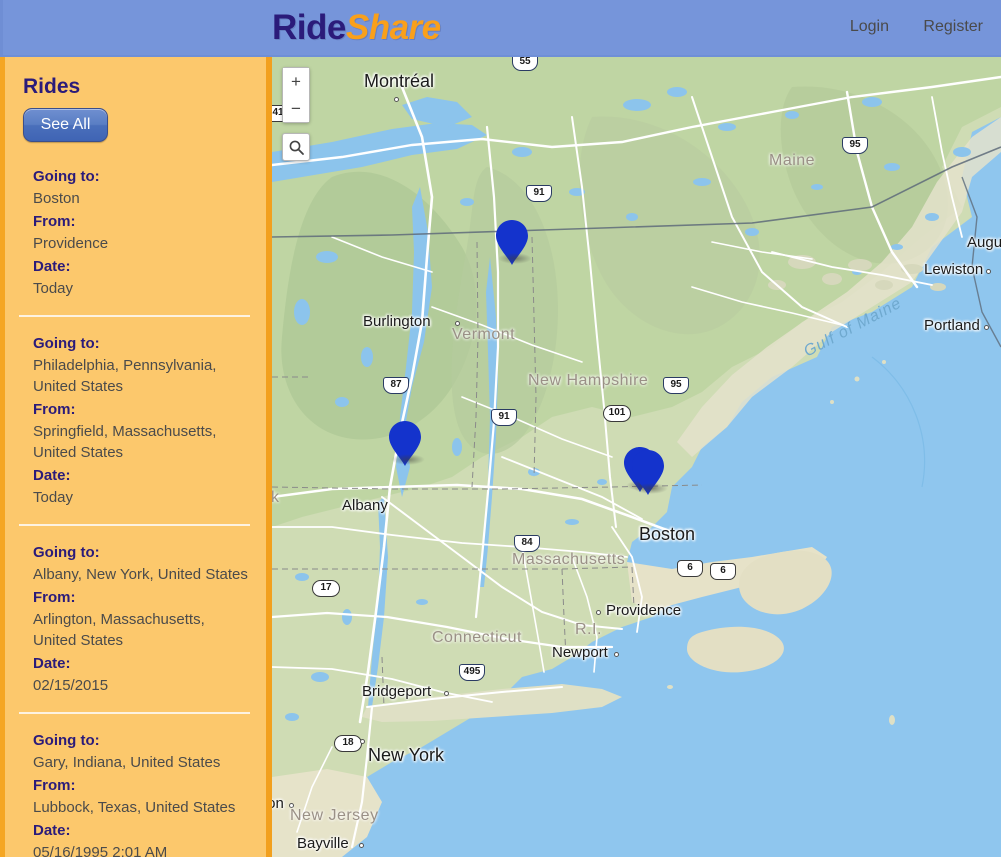 The image size is (1001, 857). What do you see at coordinates (296, 81) in the screenshot?
I see `zoom-in-button: +` at bounding box center [296, 81].